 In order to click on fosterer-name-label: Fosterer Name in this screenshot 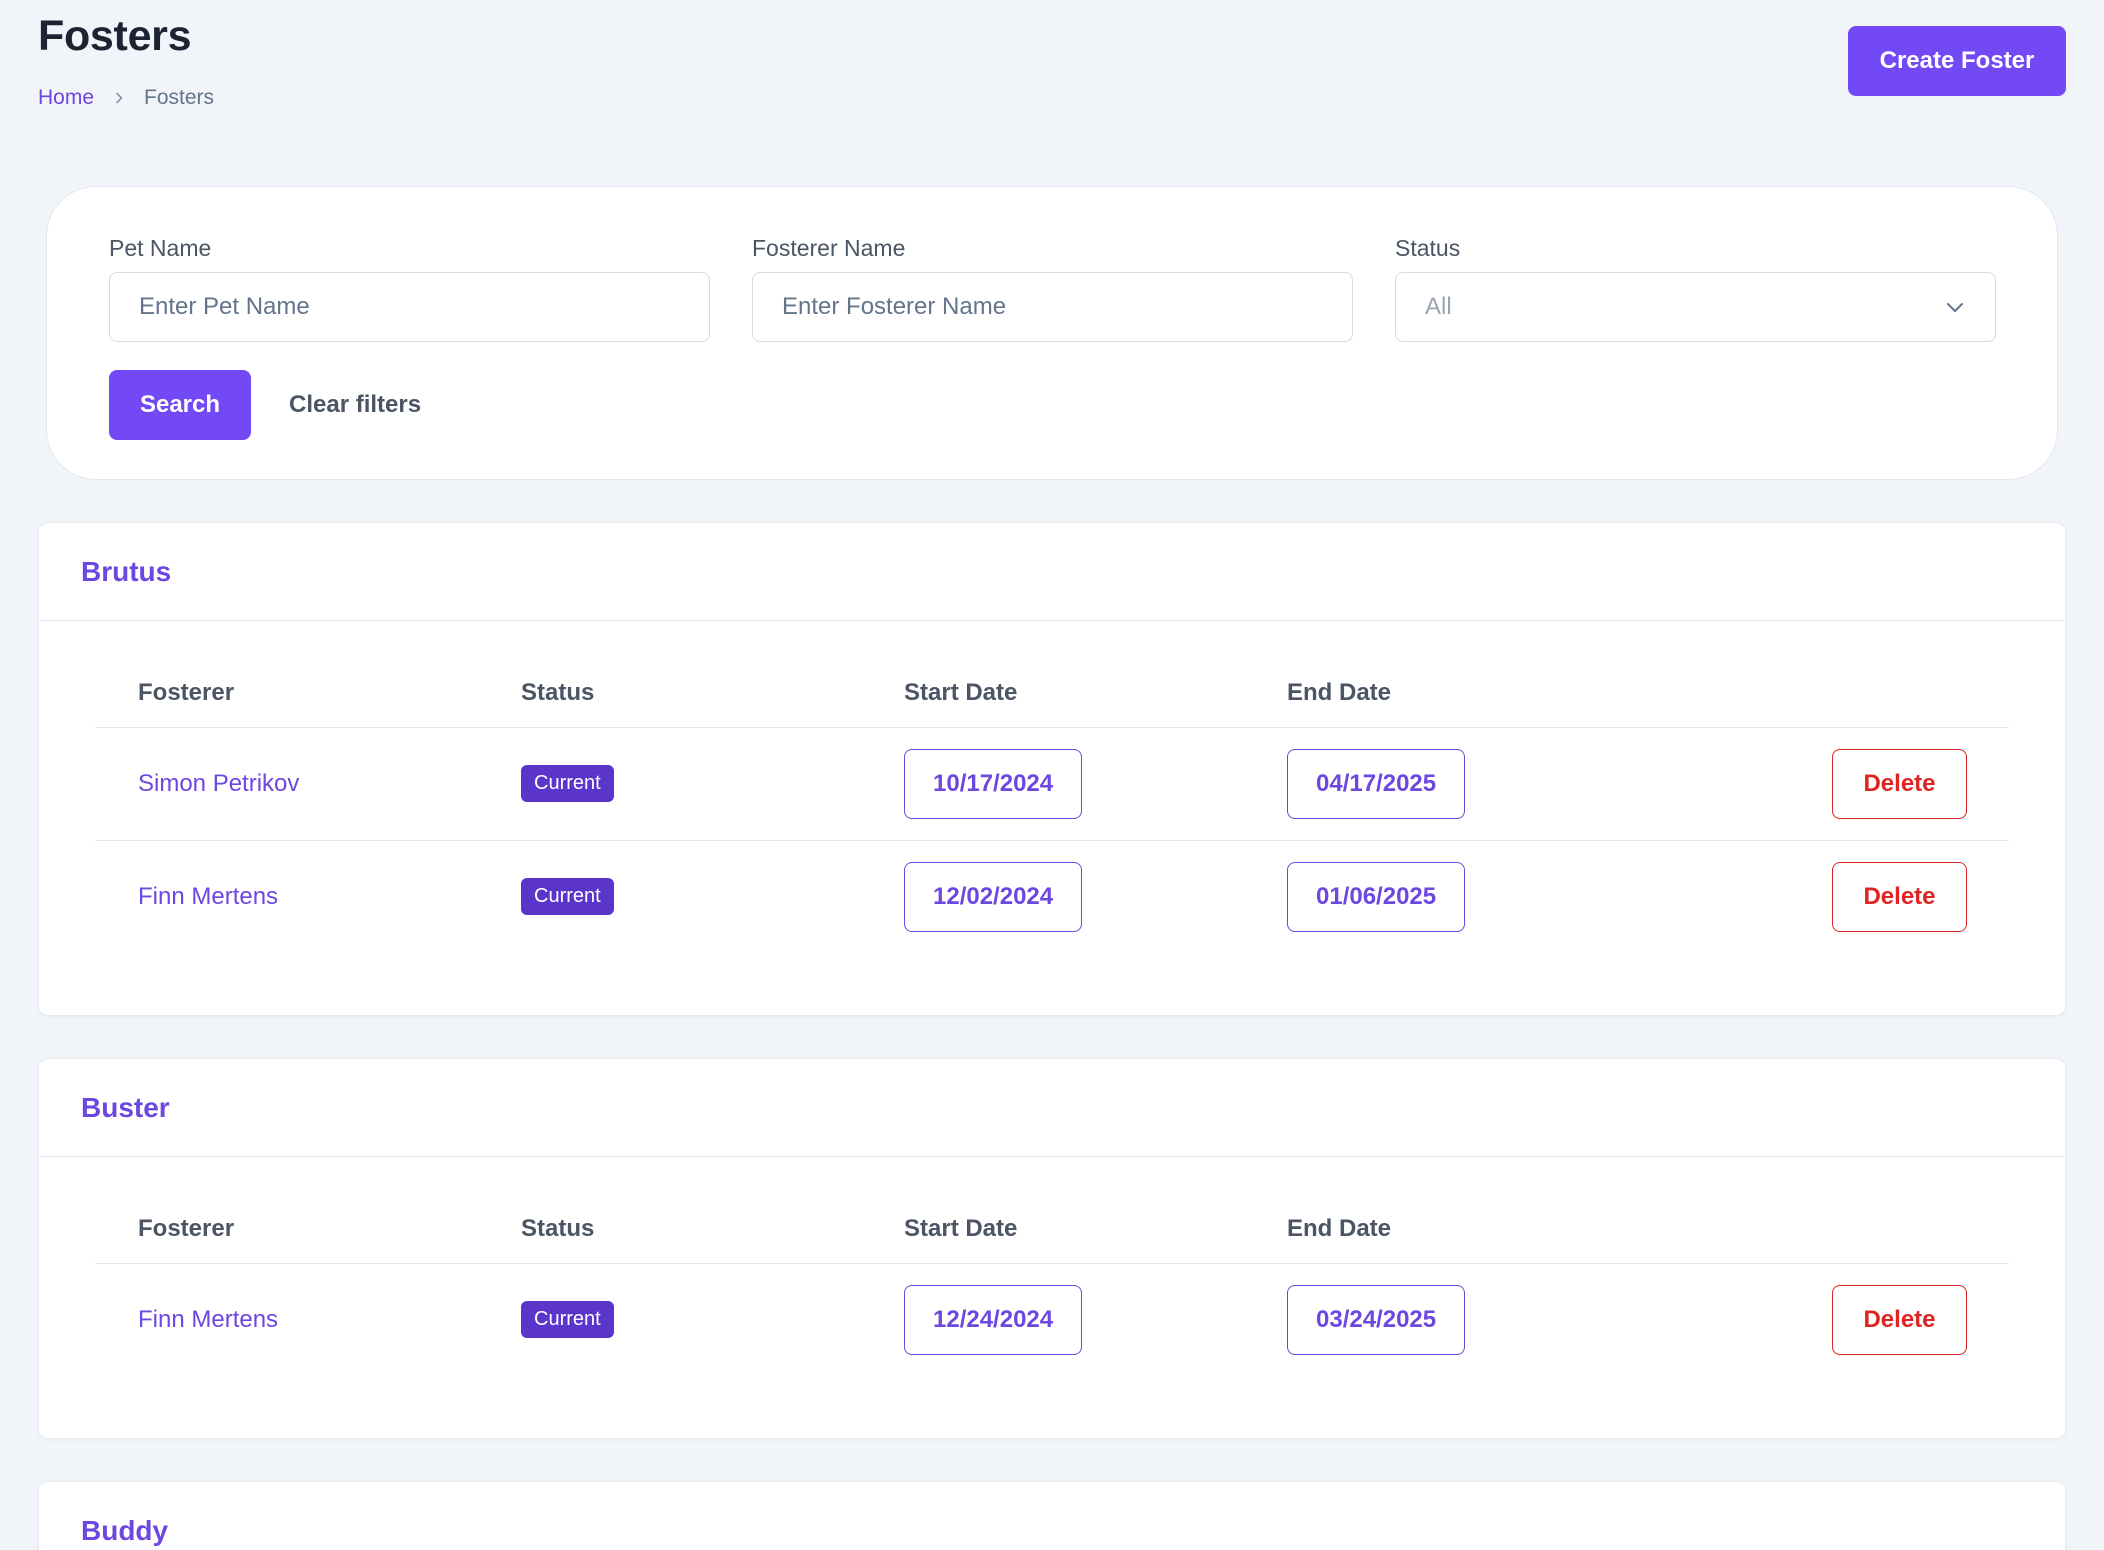, I will do `click(829, 248)`.